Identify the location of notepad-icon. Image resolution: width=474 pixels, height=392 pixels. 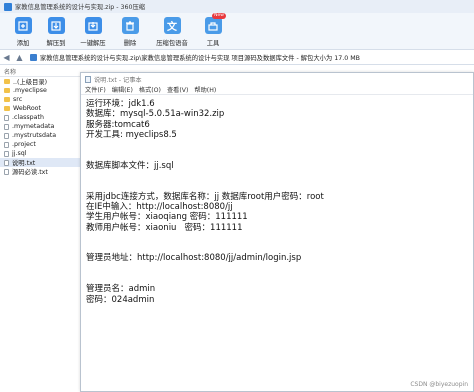
(88, 79).